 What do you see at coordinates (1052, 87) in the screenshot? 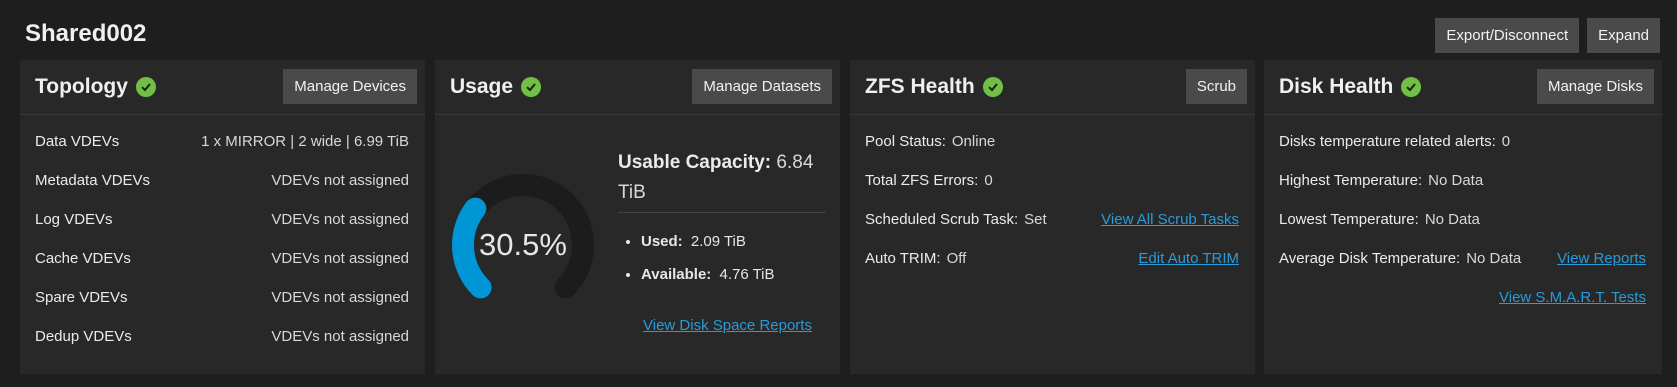
I see `zfs-header: ZFS Health Scrub` at bounding box center [1052, 87].